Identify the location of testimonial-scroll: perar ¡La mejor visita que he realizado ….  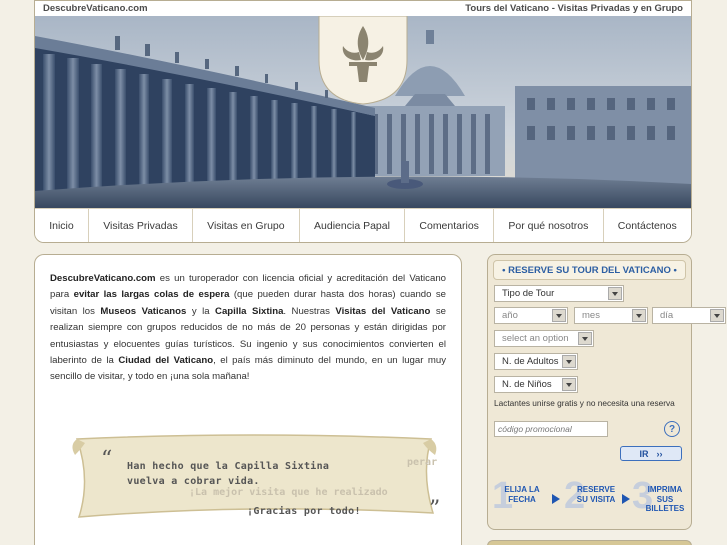
(255, 478).